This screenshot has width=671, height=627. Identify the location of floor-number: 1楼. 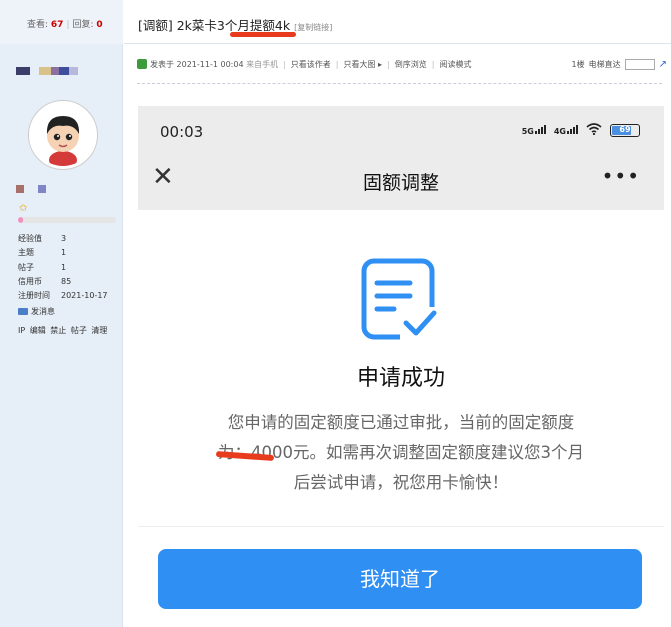
(578, 64).